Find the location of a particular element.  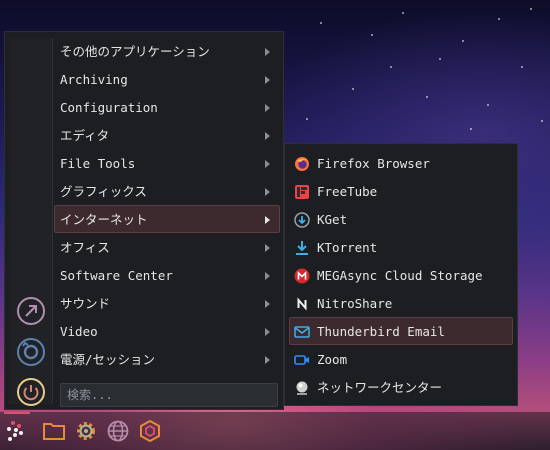

app-label: Zoom is located at coordinates (332, 359).